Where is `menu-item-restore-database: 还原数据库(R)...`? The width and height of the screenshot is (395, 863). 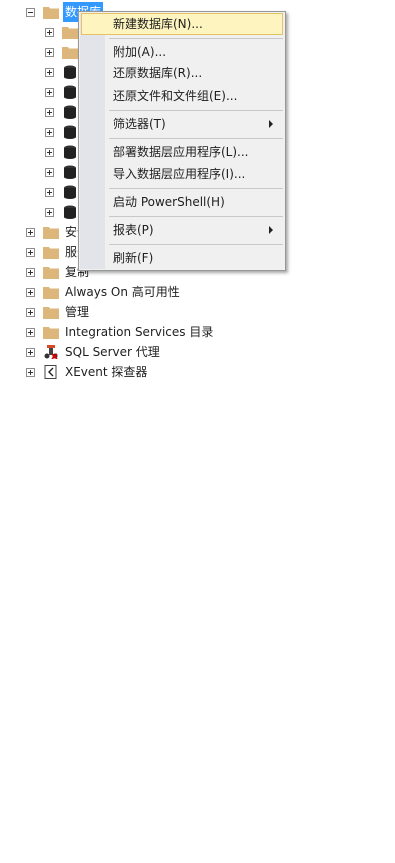 menu-item-restore-database: 还原数据库(R)... is located at coordinates (182, 73).